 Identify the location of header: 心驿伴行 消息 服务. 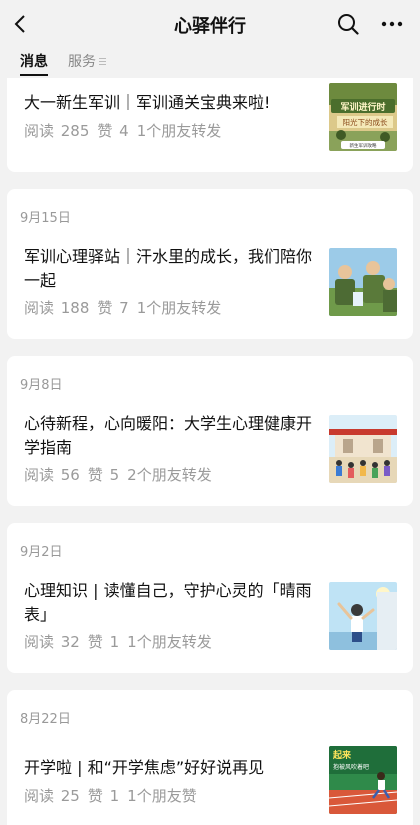
(210, 39).